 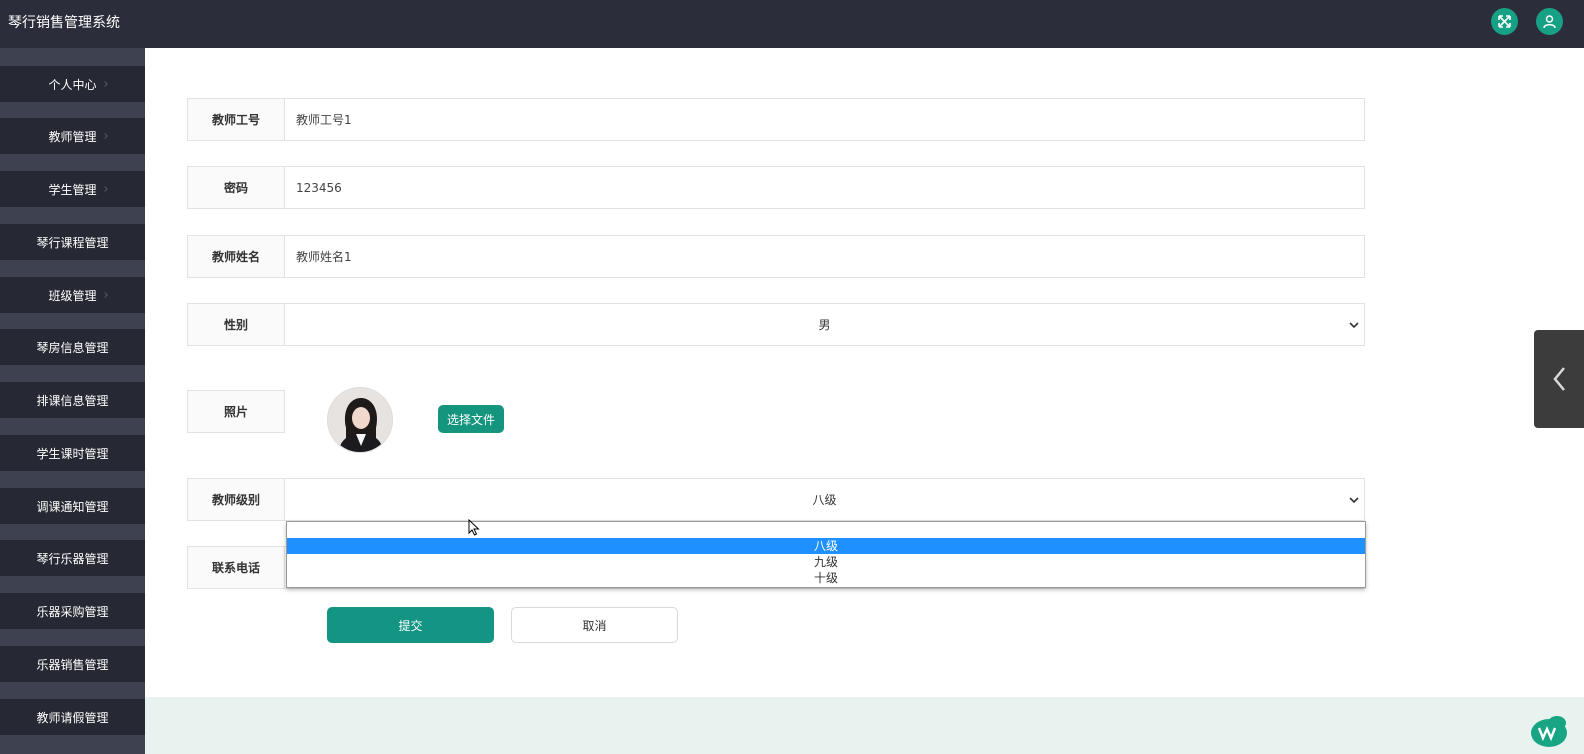 What do you see at coordinates (236, 256) in the screenshot?
I see `teacher-name-label: 教师姓名` at bounding box center [236, 256].